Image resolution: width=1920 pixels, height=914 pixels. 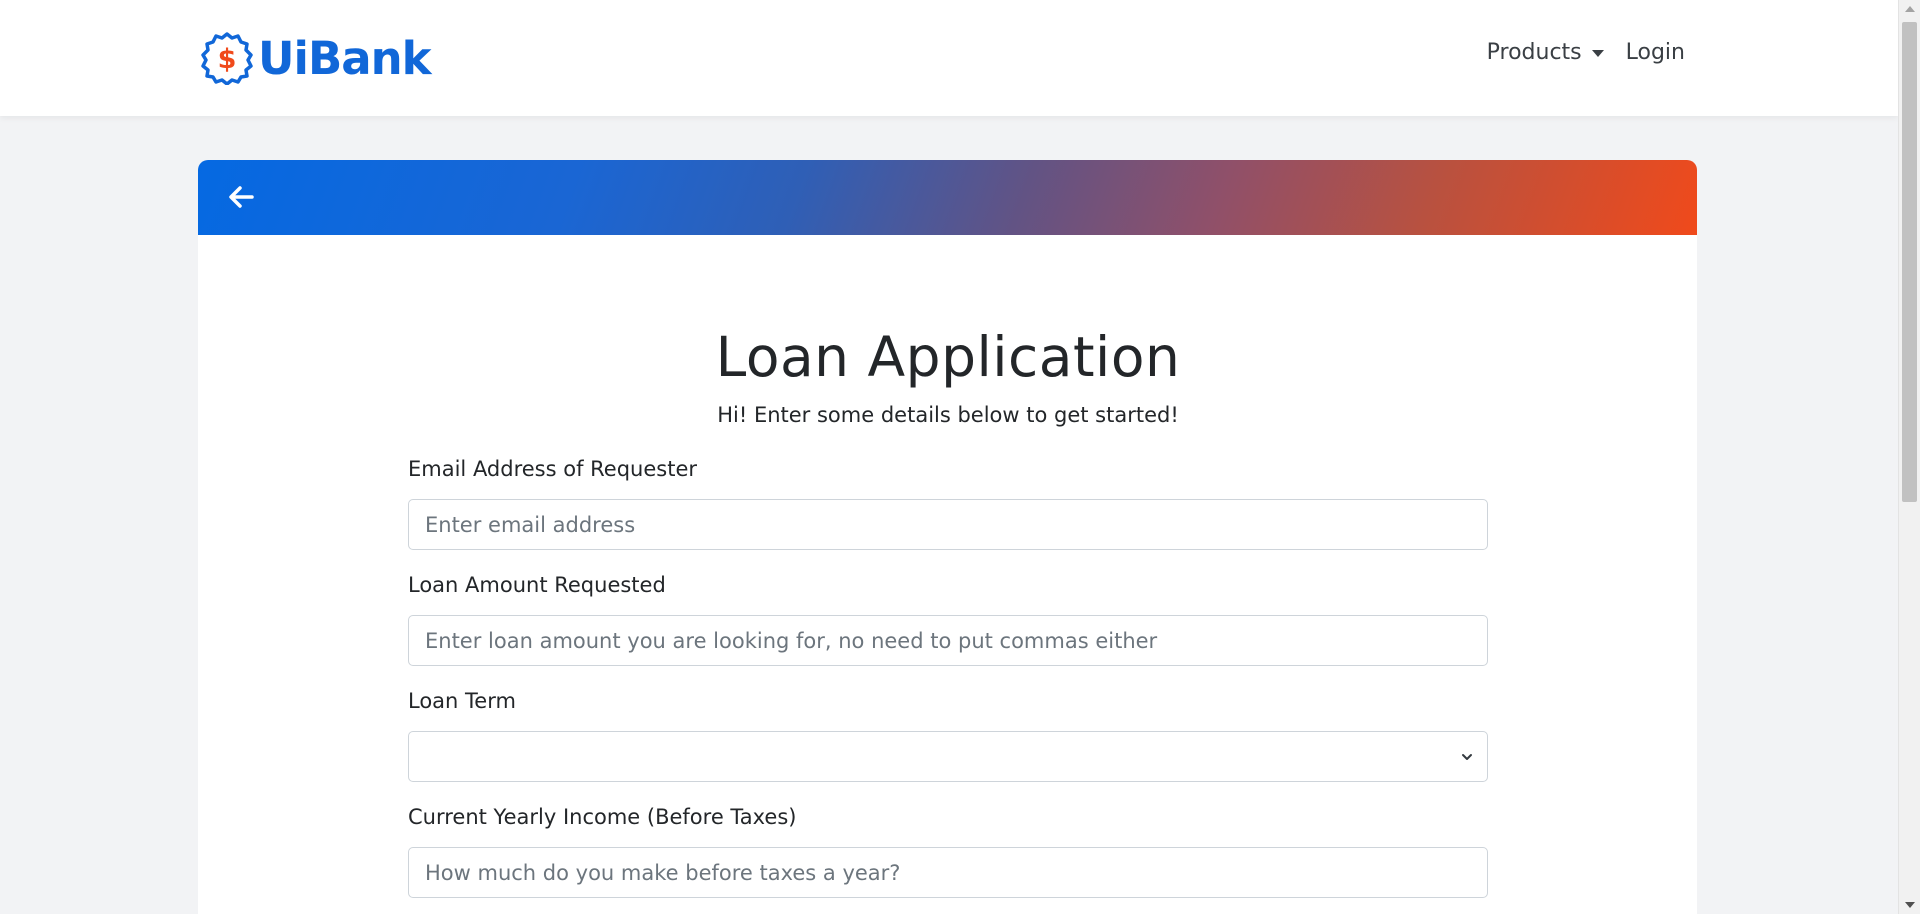 I want to click on login-link: Login, so click(x=1655, y=52).